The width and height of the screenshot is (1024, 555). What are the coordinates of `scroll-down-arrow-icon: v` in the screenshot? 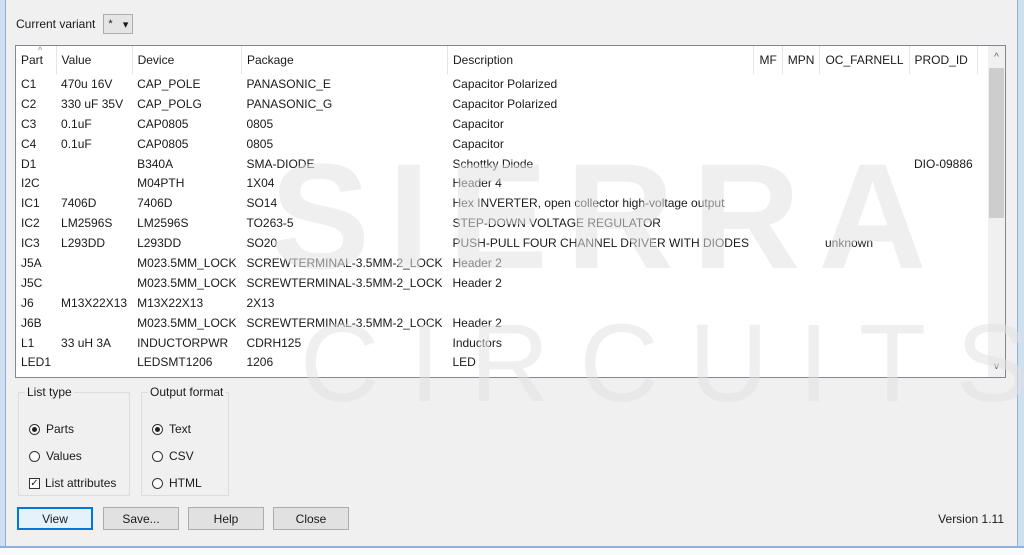 It's located at (996, 366).